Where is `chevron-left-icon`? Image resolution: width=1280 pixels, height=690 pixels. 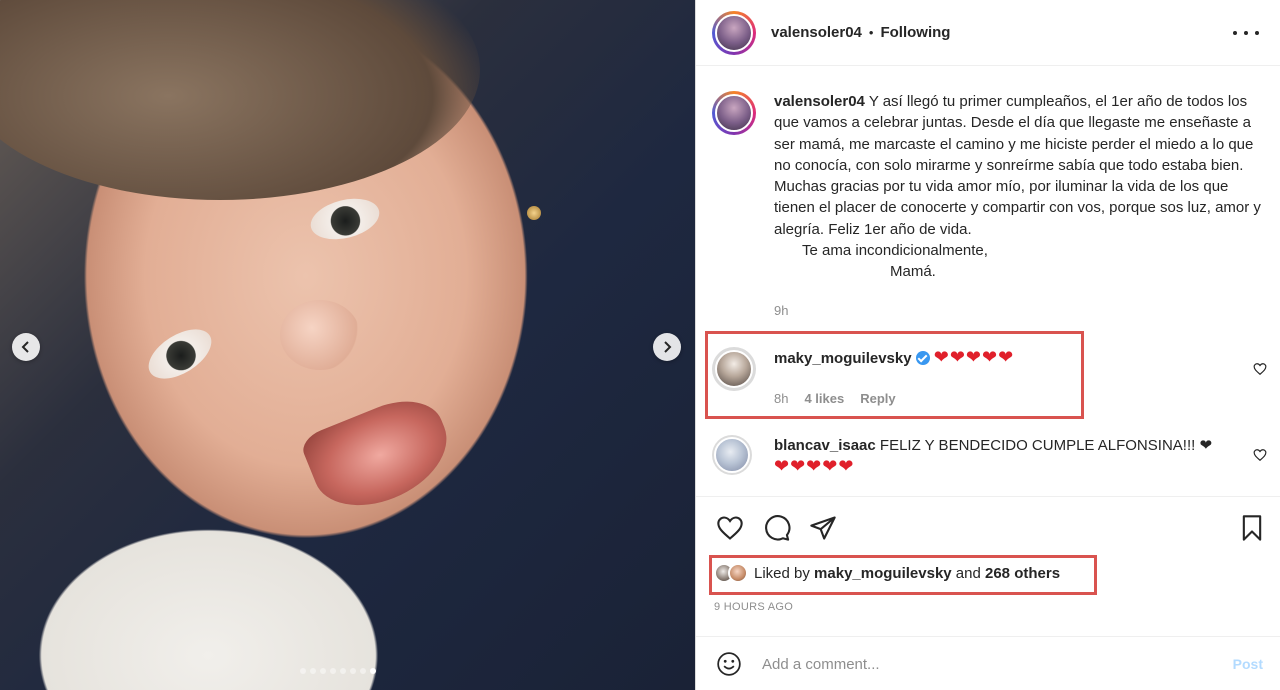 chevron-left-icon is located at coordinates (25, 347).